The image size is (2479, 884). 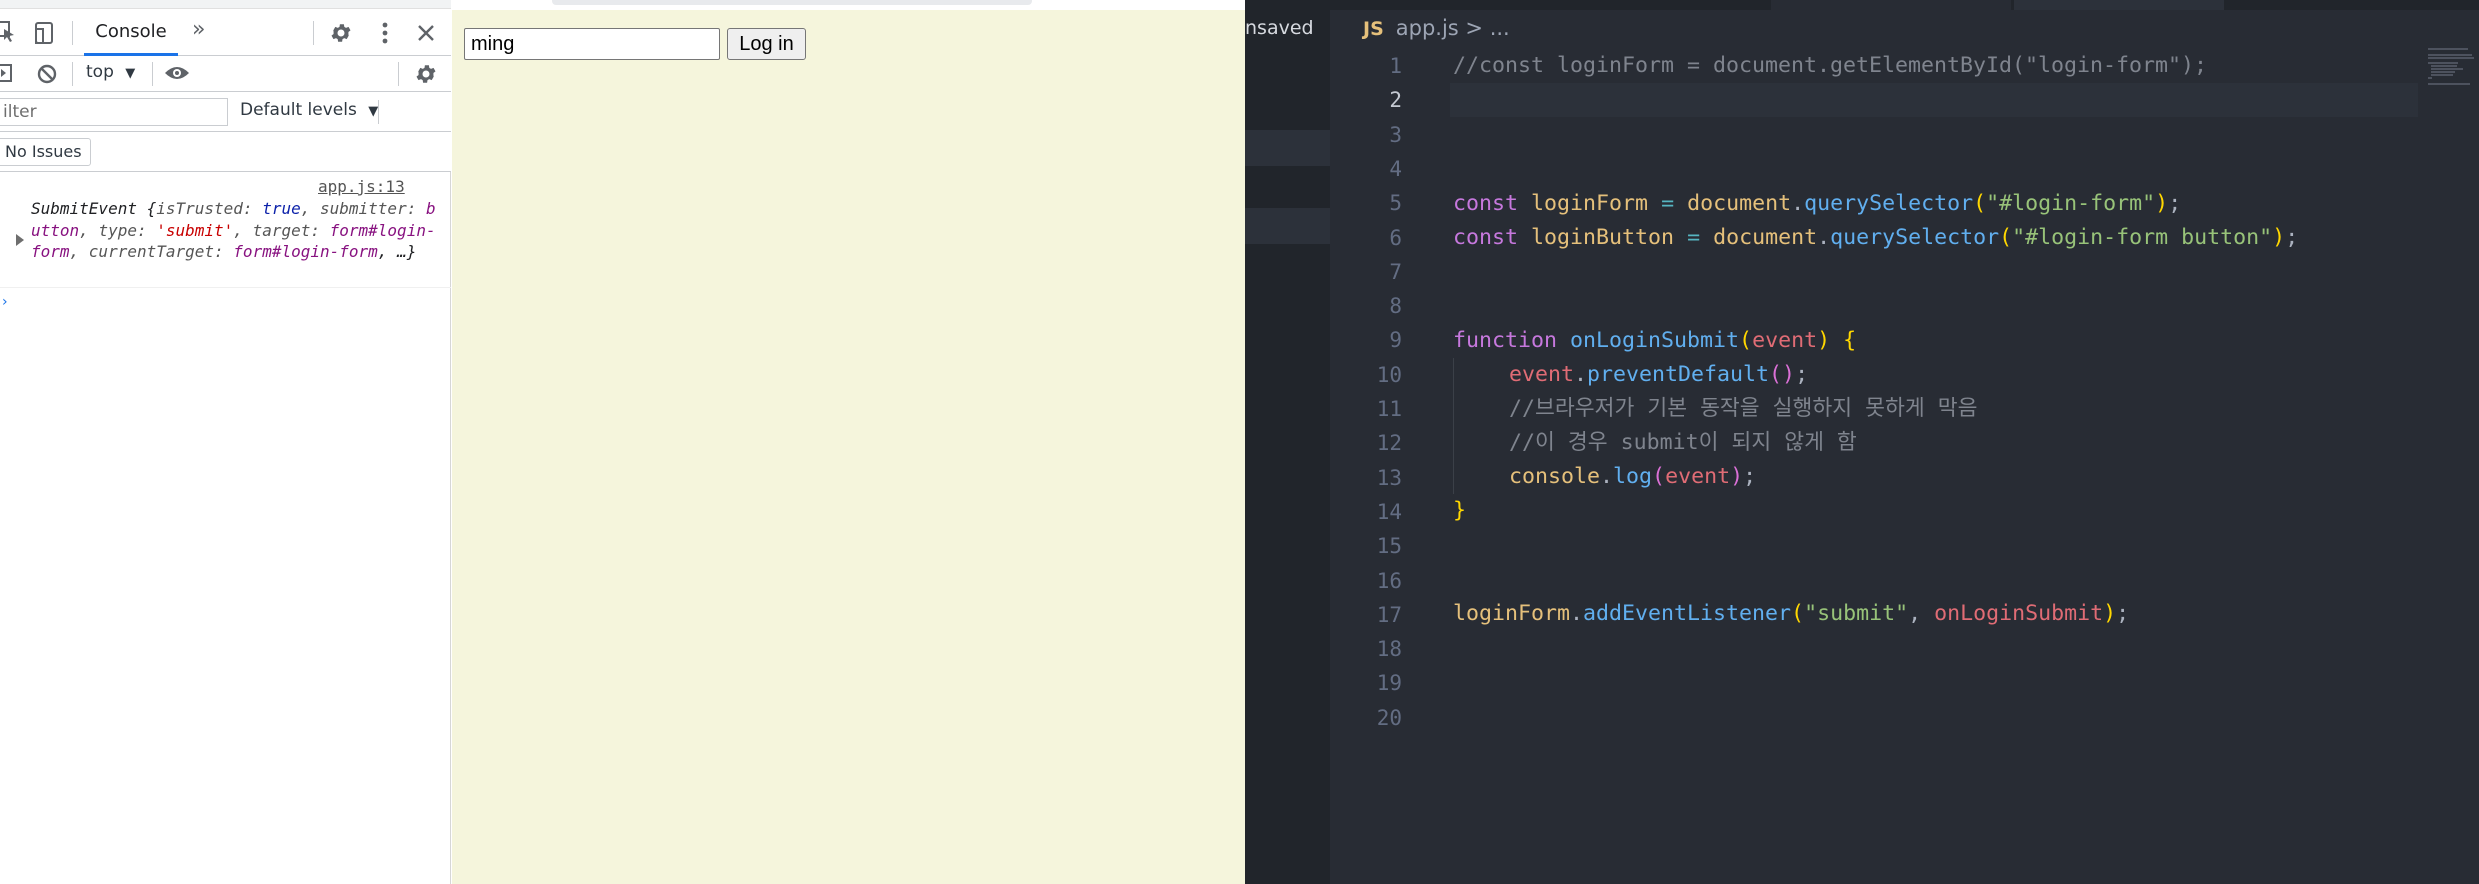 I want to click on file-explorer-sidebar, so click(x=1287, y=447).